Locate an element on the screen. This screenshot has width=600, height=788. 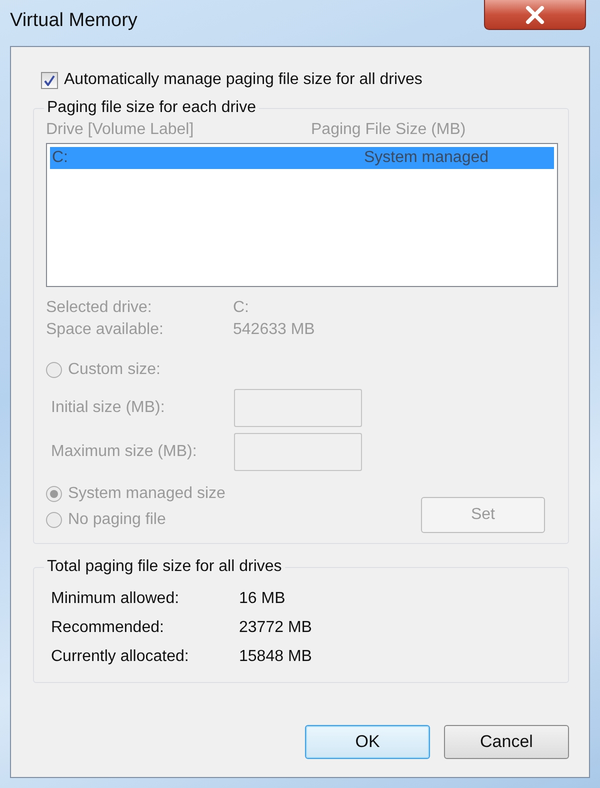
radio-label: Custom size: is located at coordinates (114, 370).